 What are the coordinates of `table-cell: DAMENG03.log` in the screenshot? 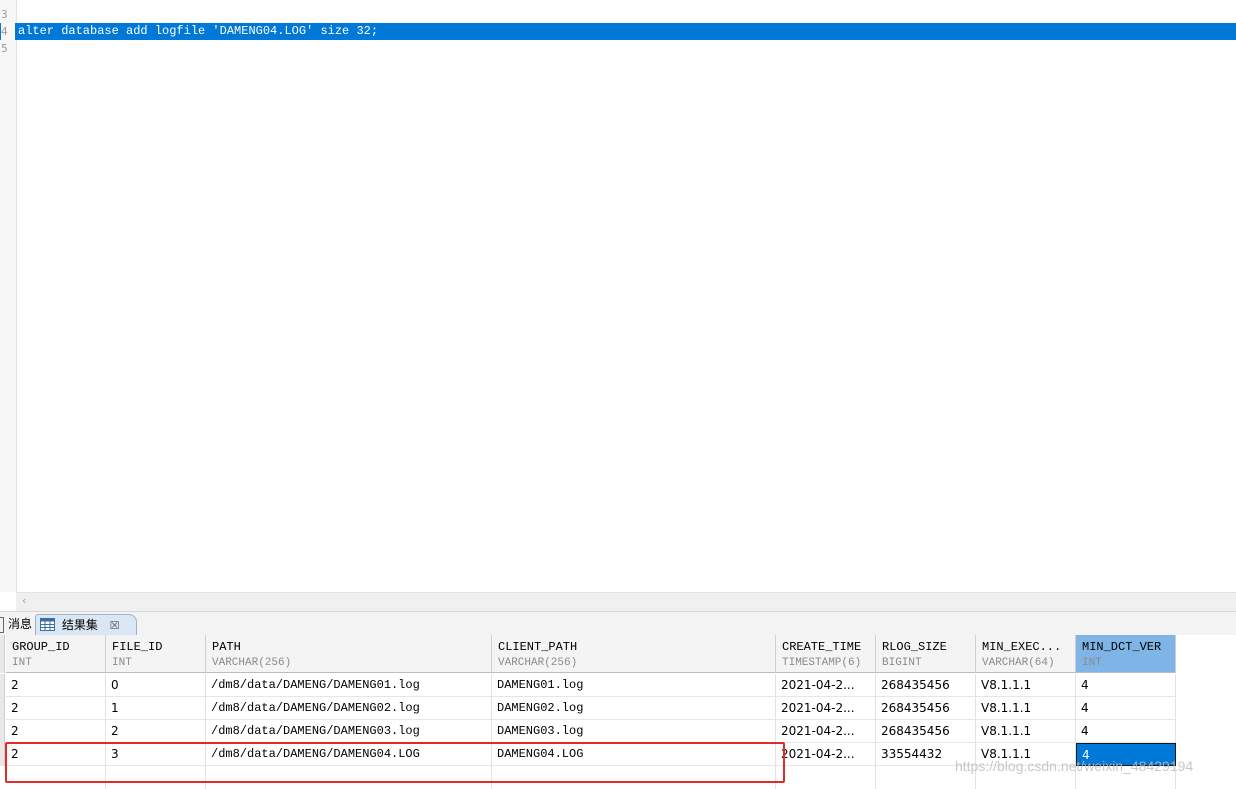 It's located at (634, 731).